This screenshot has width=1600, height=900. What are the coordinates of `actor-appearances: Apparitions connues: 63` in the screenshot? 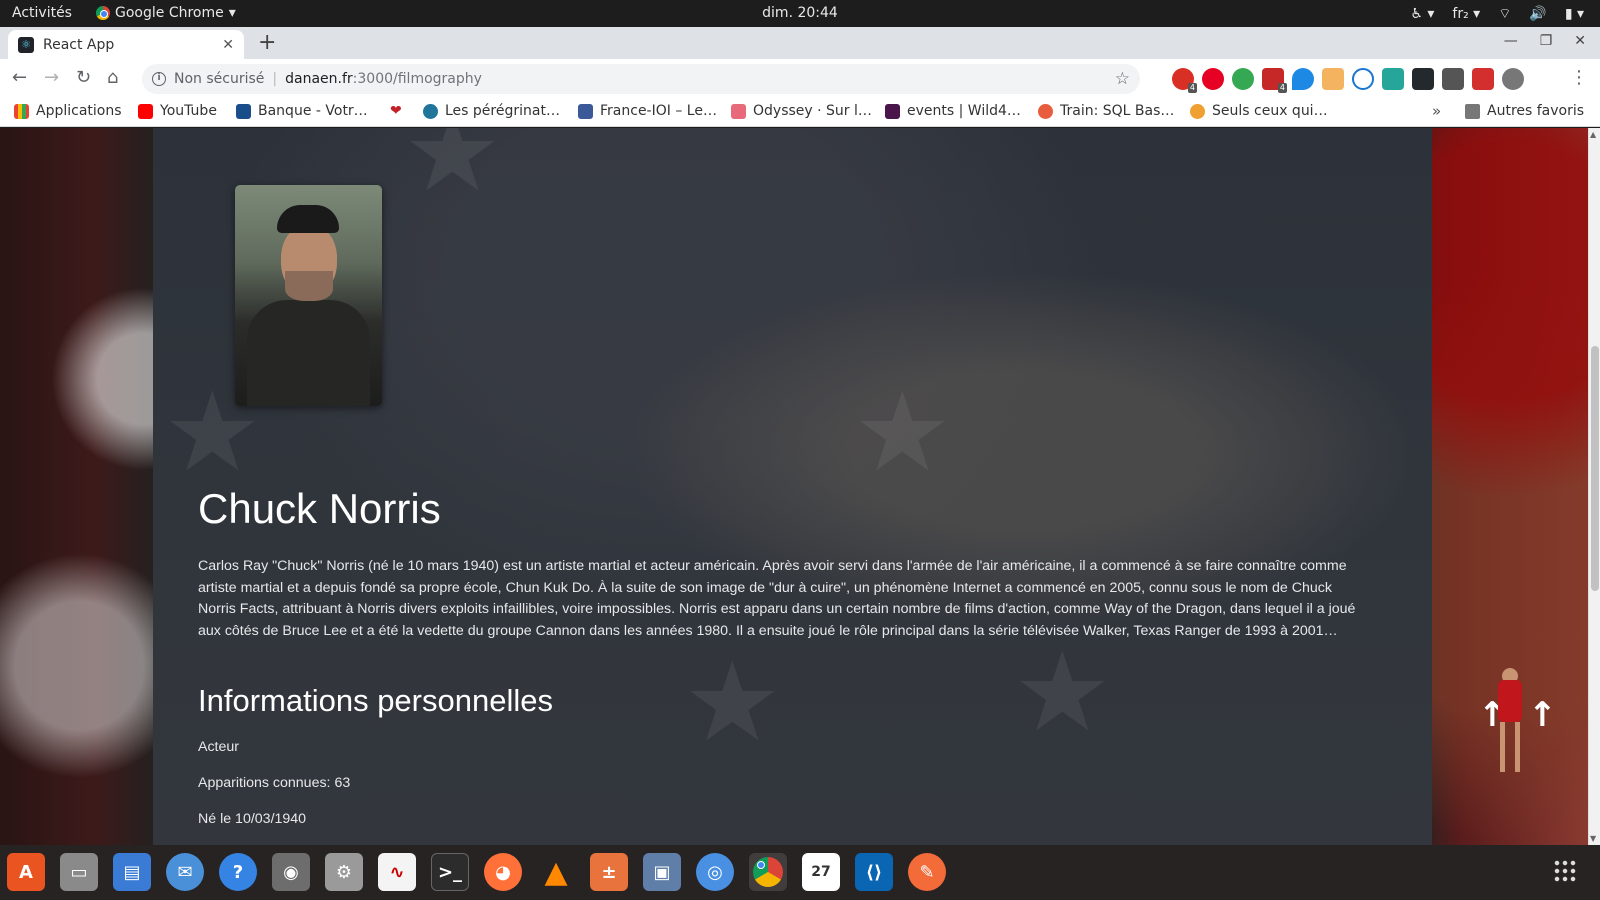 It's located at (274, 783).